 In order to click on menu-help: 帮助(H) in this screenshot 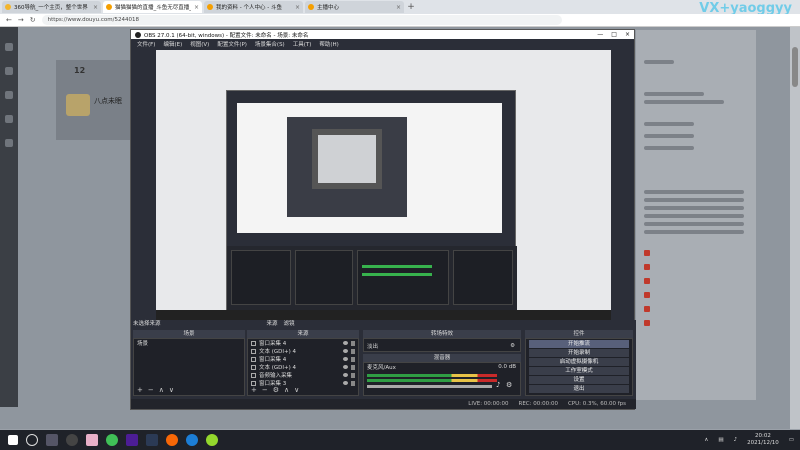, I will do `click(328, 44)`.